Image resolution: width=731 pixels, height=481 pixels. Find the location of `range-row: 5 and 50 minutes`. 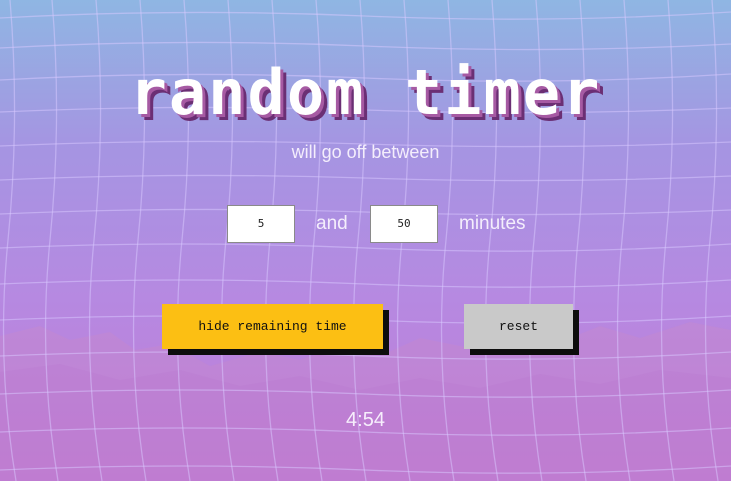

range-row: 5 and 50 minutes is located at coordinates (365, 224).